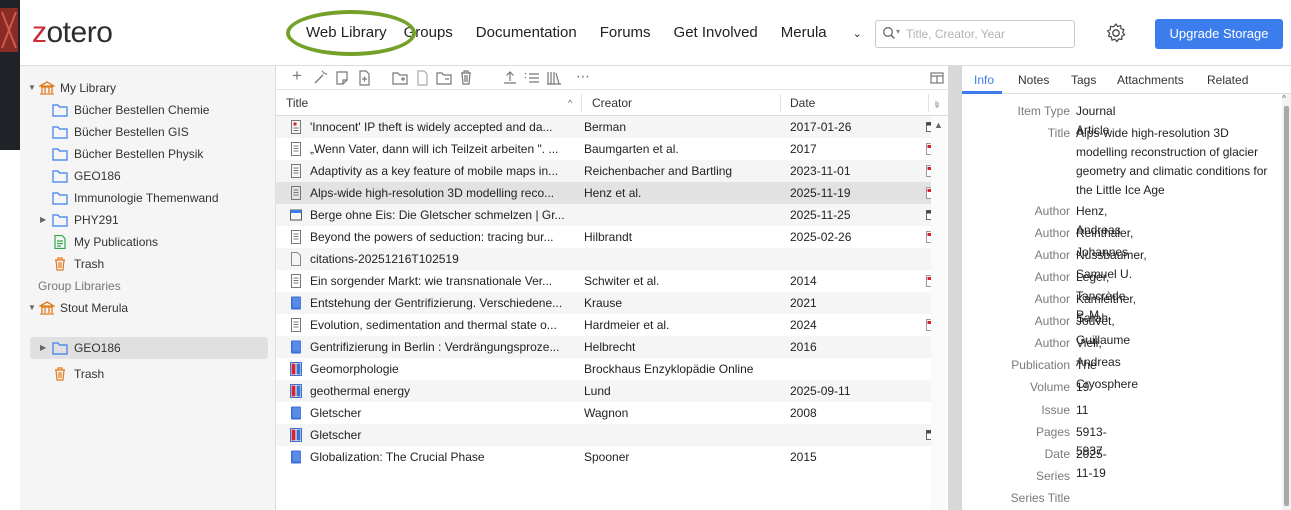  Describe the element at coordinates (79, 286) in the screenshot. I see `section-heading: Group Libraries` at that location.